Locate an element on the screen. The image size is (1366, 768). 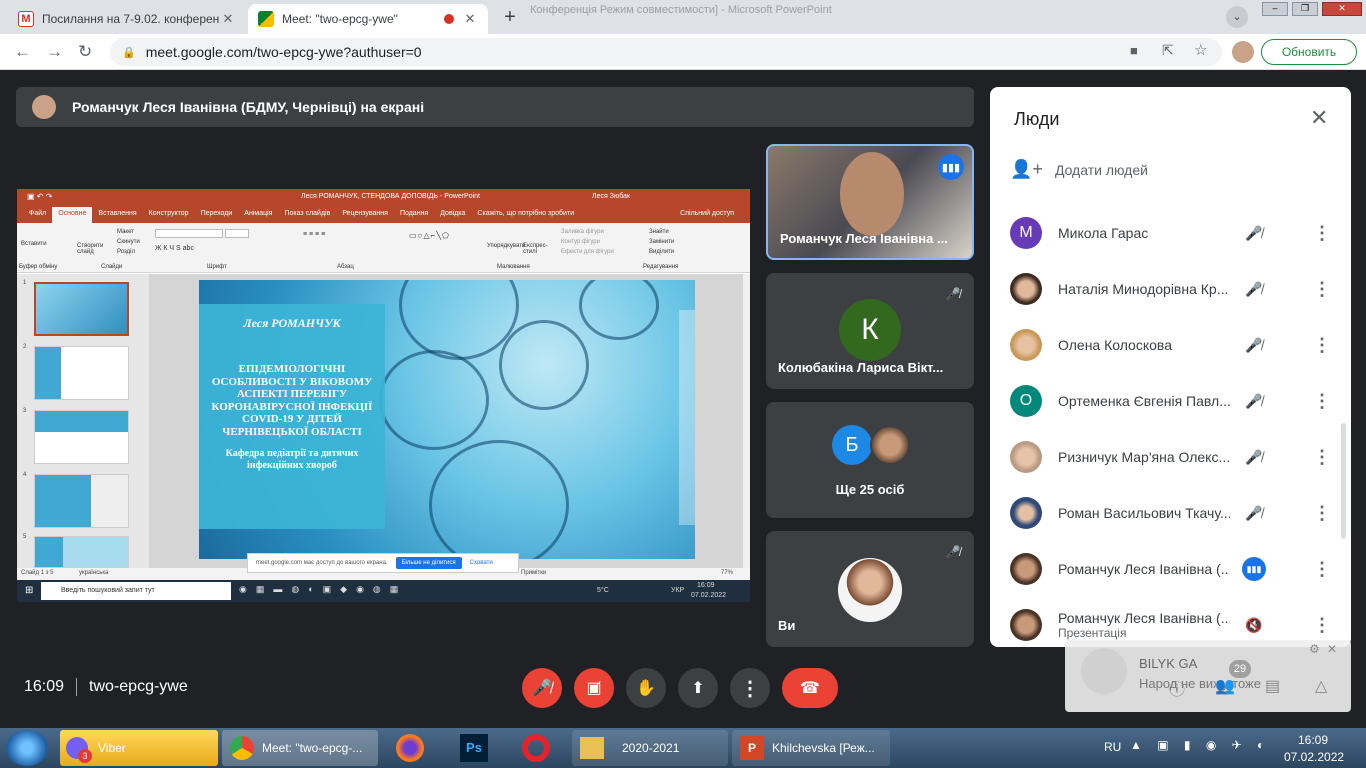
minimize-icon: – is located at coordinates (1275, 9).